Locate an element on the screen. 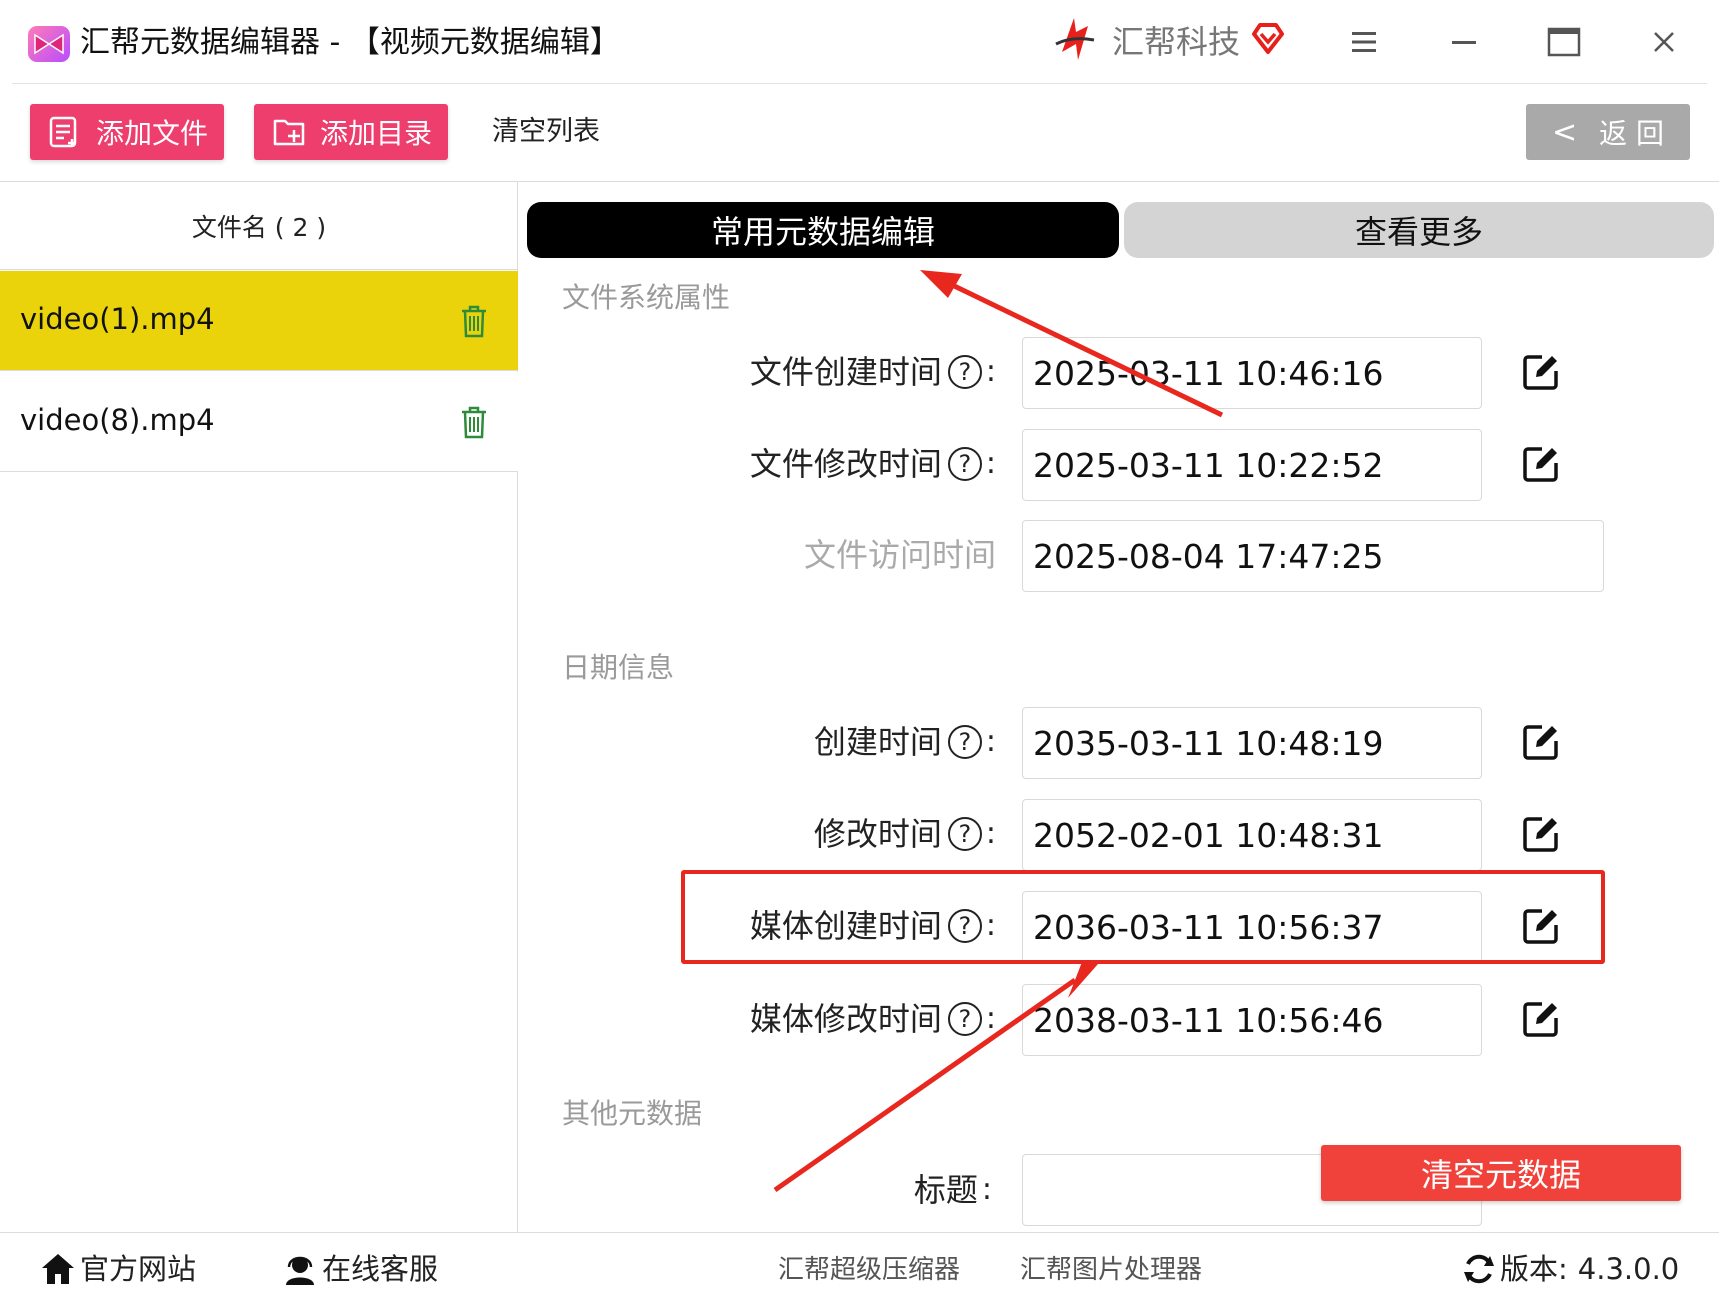 This screenshot has height=1299, width=1719. field-label-title: 标题 : is located at coordinates (952, 1190).